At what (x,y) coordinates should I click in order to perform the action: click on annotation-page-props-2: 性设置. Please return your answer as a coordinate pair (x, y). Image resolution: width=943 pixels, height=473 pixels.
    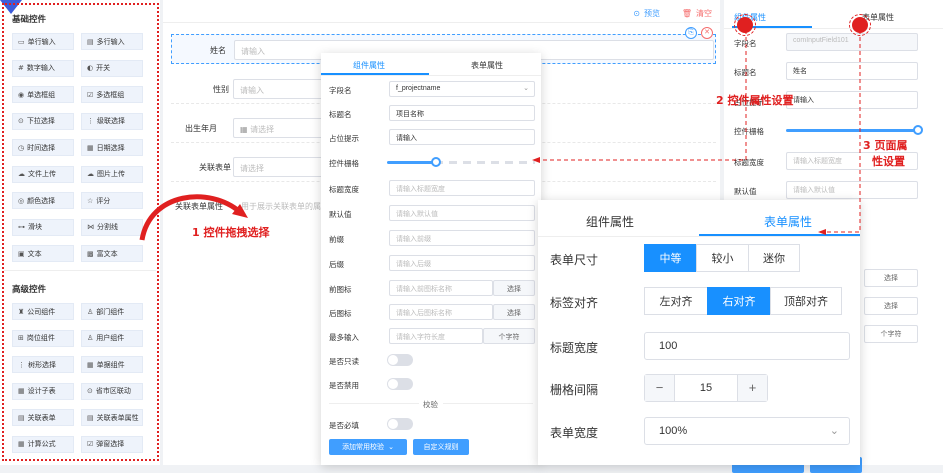
    Looking at the image, I should click on (888, 161).